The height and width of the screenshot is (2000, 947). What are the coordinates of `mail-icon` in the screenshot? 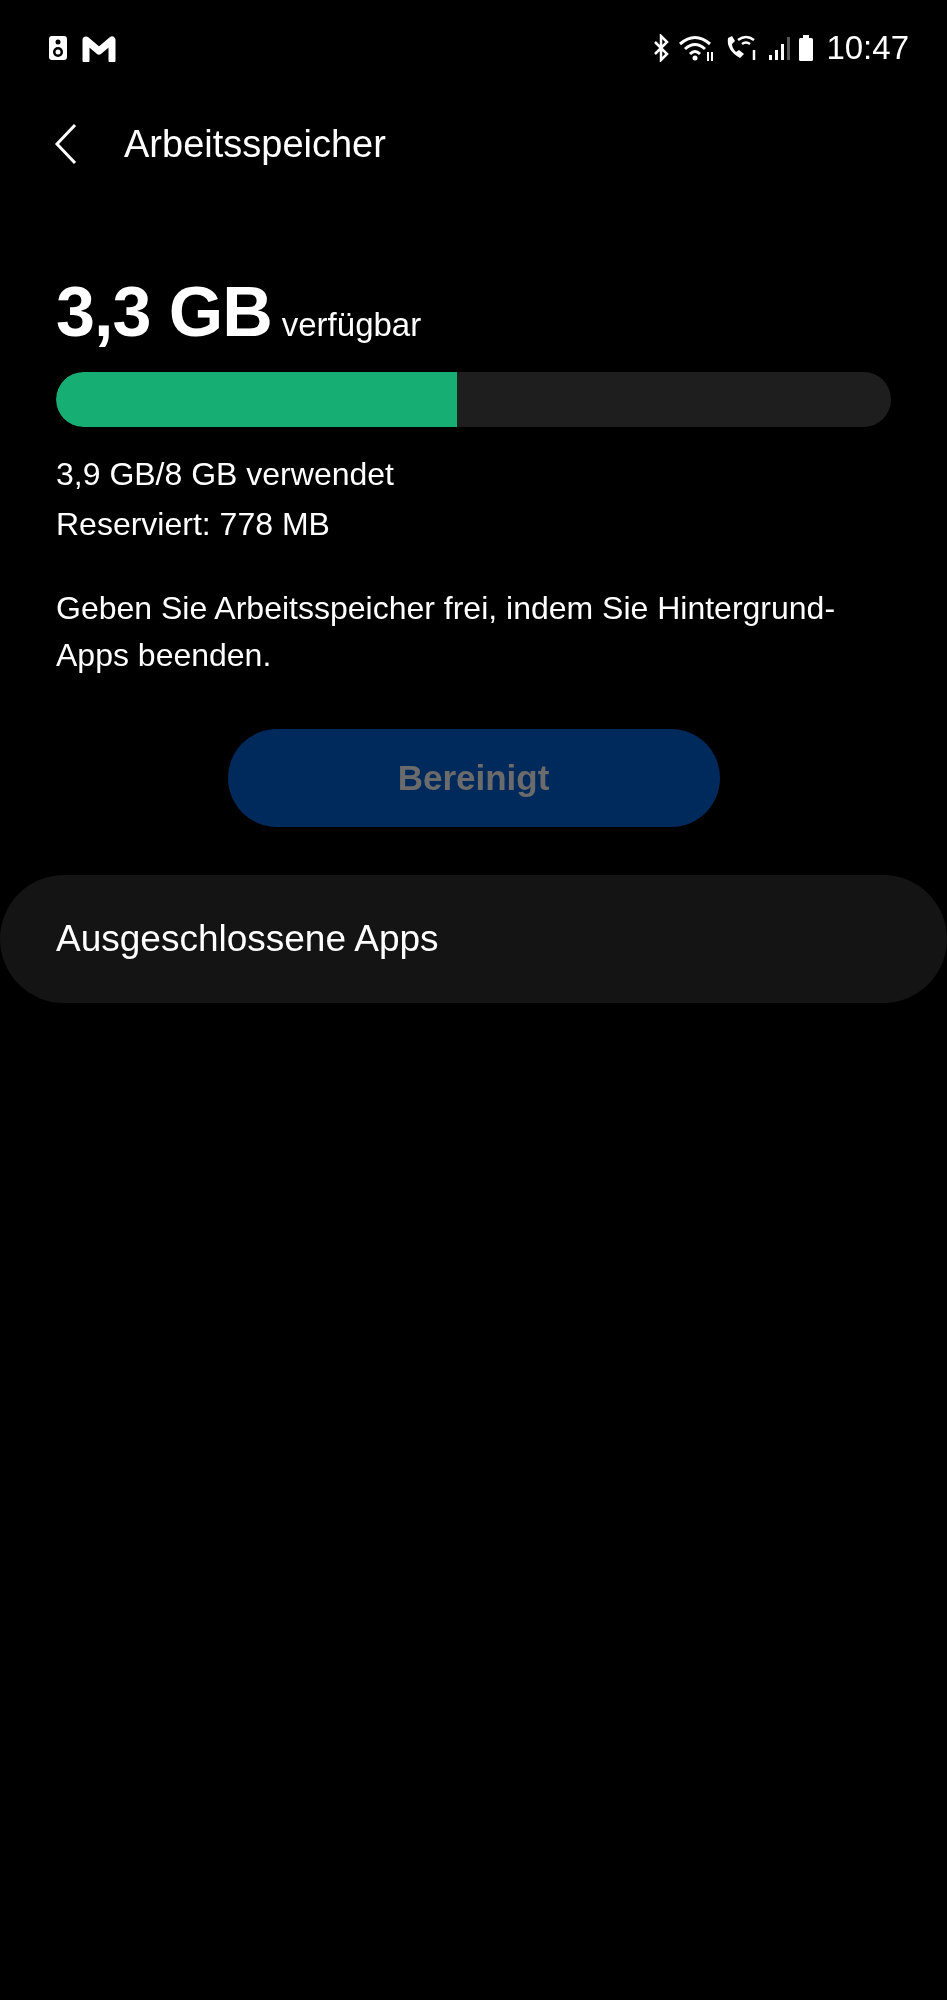 It's located at (99, 48).